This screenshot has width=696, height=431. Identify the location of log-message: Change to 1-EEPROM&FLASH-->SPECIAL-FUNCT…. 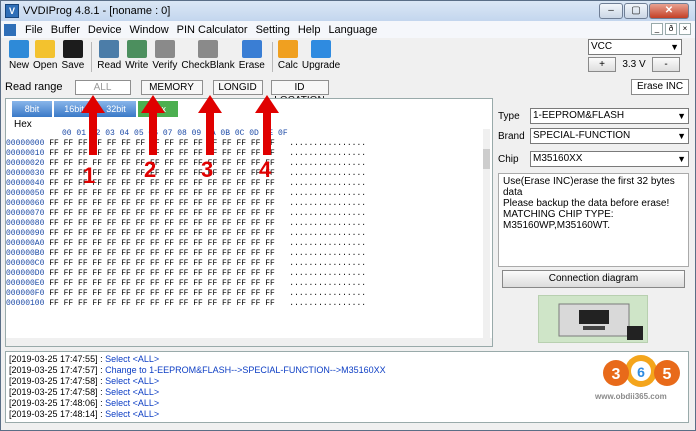
(245, 370).